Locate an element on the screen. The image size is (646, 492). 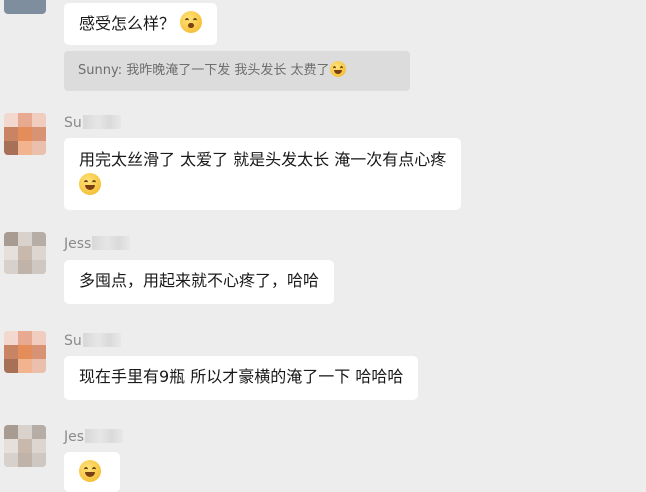
quoted-message: Sunny: 我昨晚淹了一下发 我头发长 太费了 is located at coordinates (237, 71).